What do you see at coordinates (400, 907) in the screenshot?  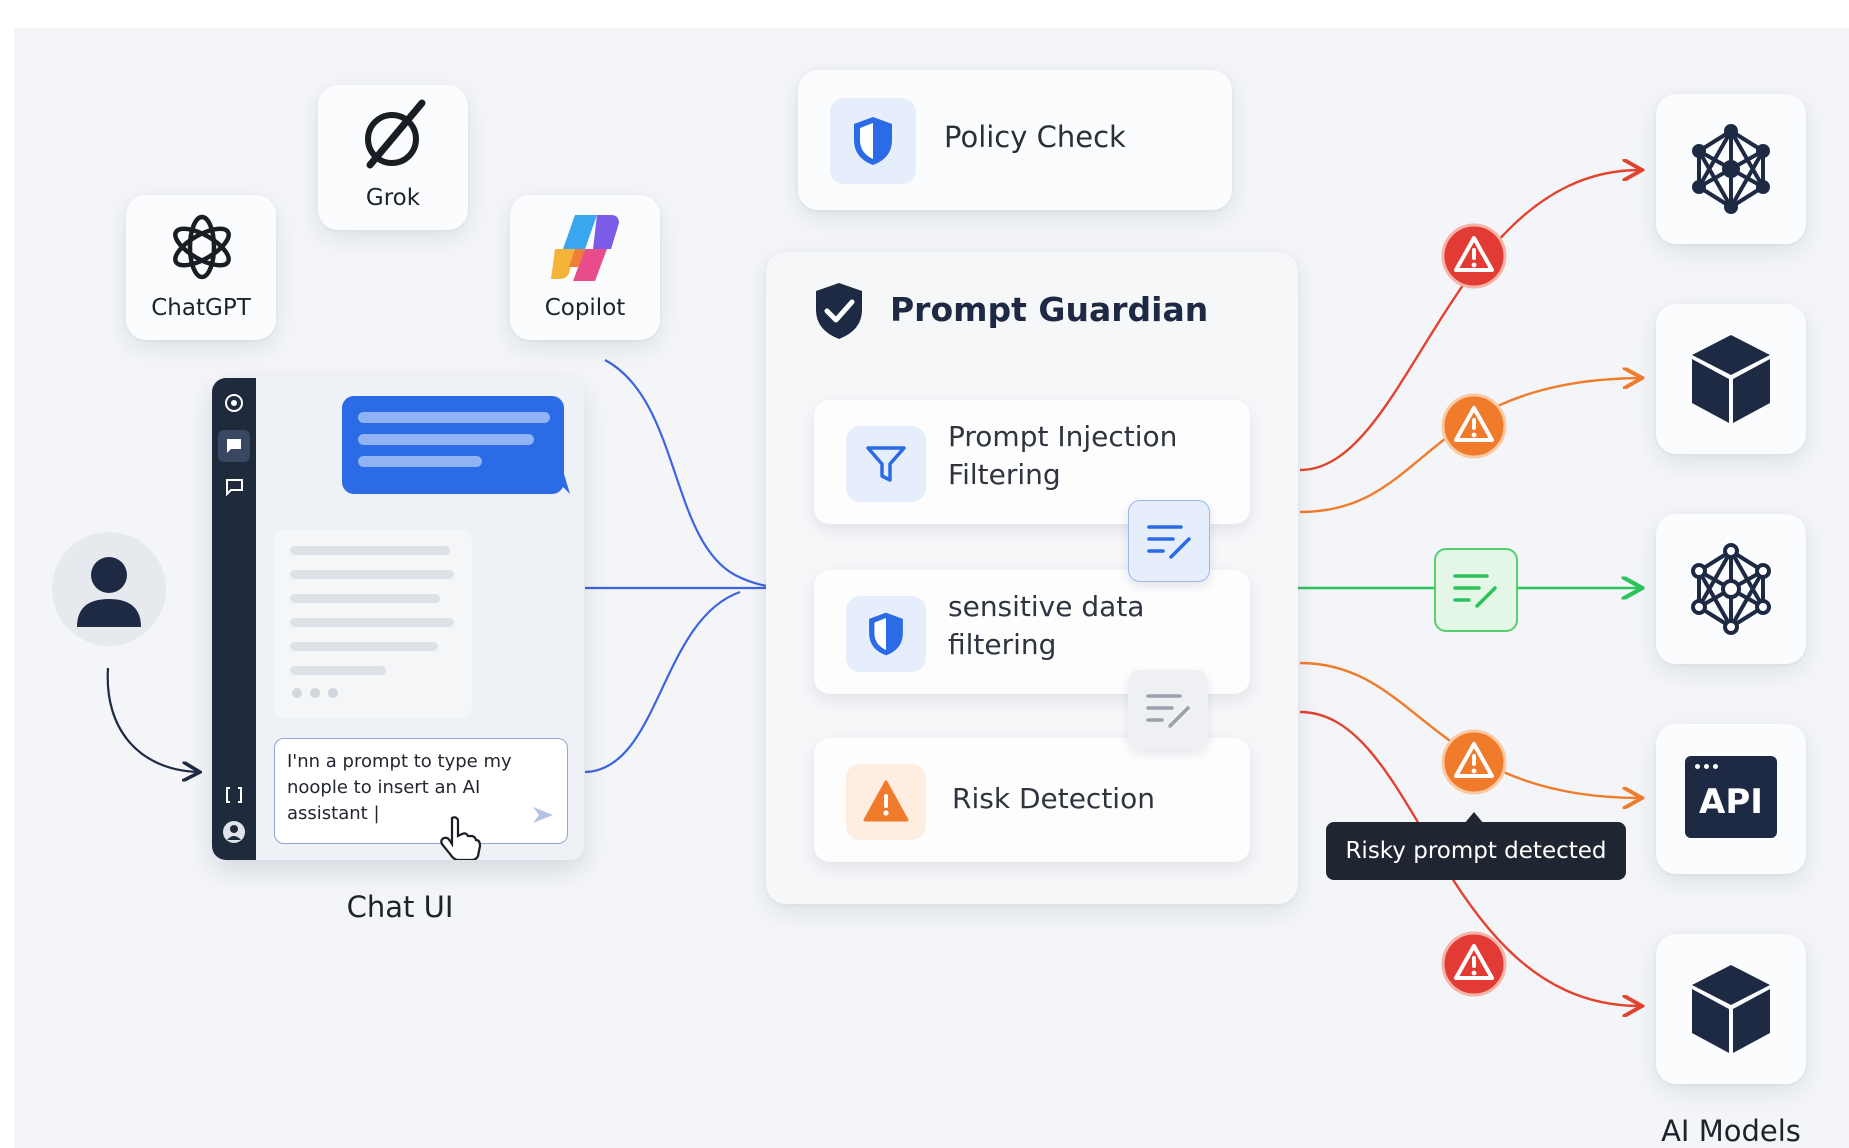 I see `chat-ui-label: Chat UI` at bounding box center [400, 907].